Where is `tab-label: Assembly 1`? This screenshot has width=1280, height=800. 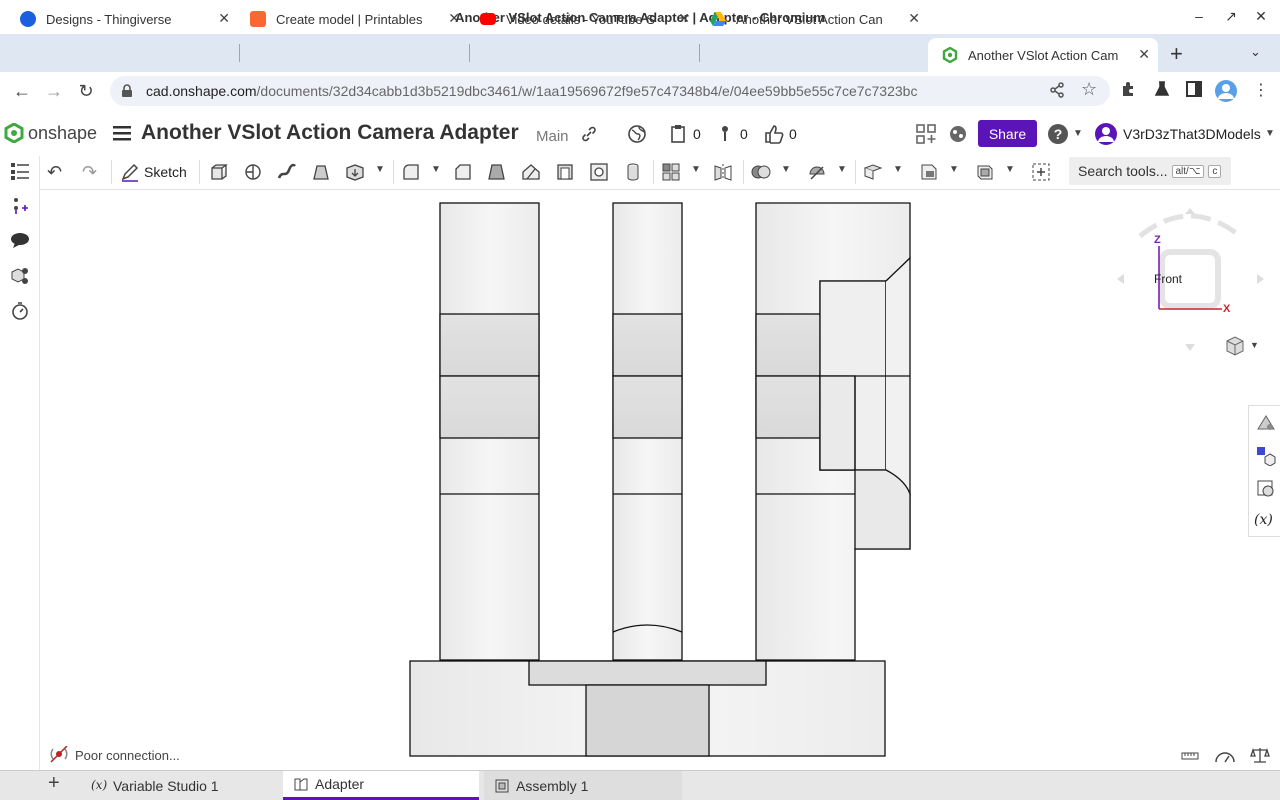 tab-label: Assembly 1 is located at coordinates (552, 785).